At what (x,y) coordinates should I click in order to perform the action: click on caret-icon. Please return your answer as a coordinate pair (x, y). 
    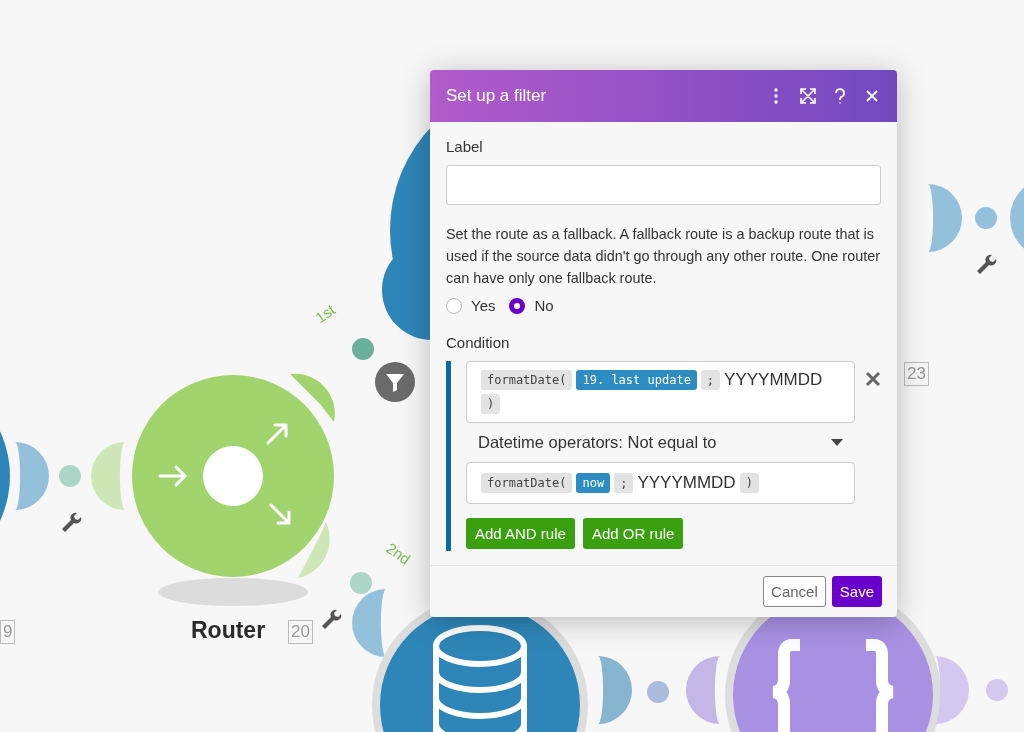
    Looking at the image, I should click on (837, 442).